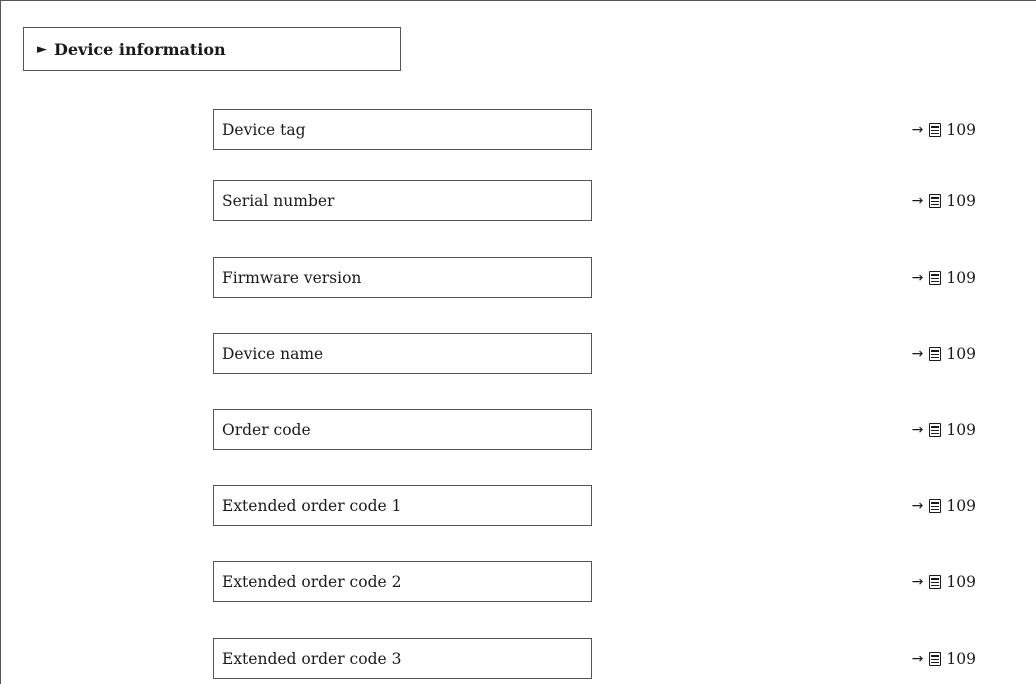 This screenshot has width=1036, height=684. What do you see at coordinates (312, 505) in the screenshot?
I see `parameter-label: Extended order code 1` at bounding box center [312, 505].